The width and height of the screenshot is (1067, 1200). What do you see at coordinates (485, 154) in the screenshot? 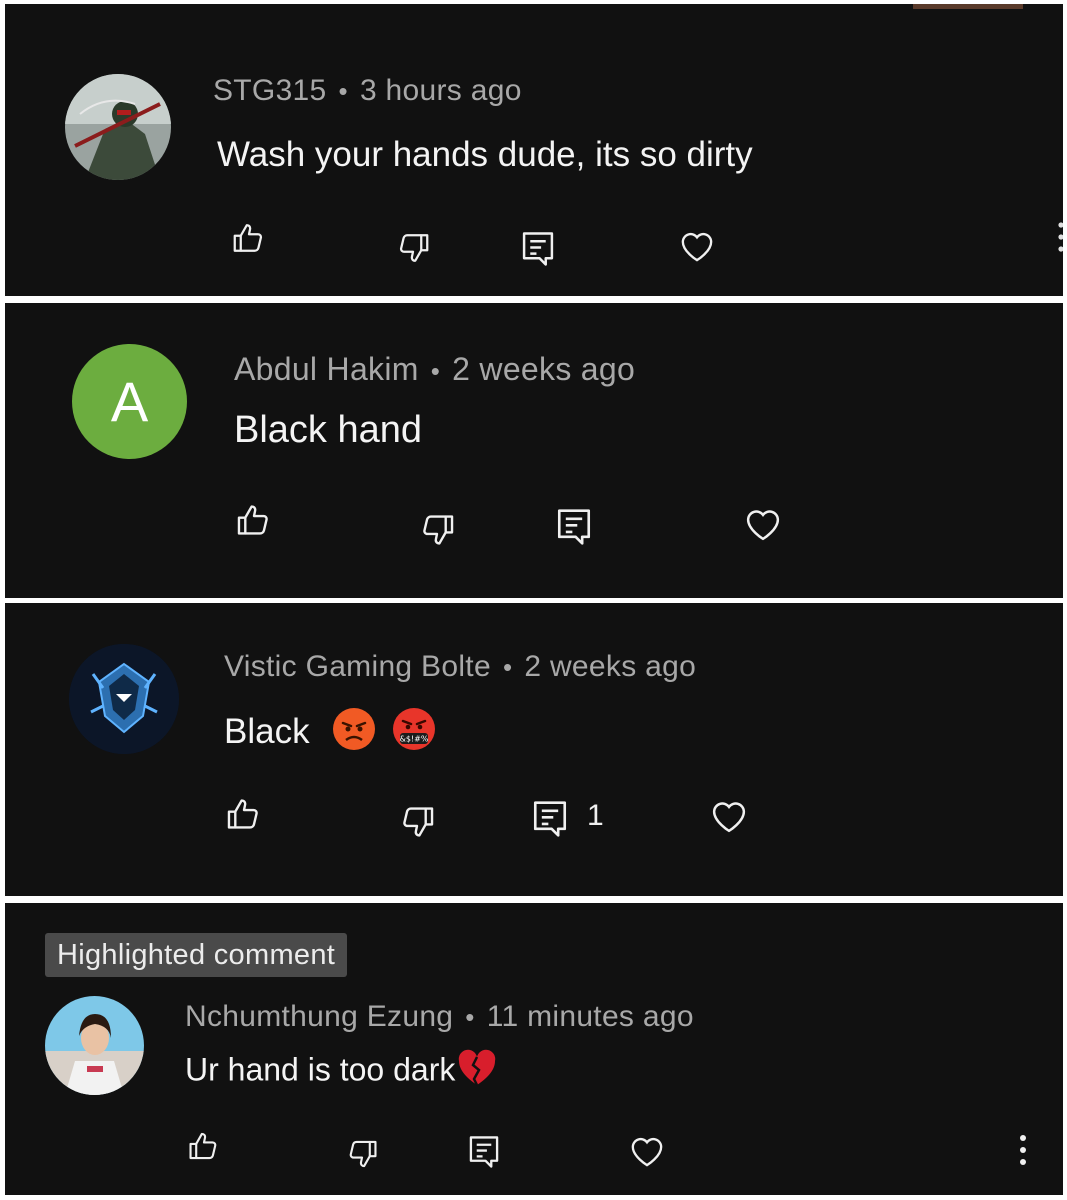
I see `comment-text: Wash your hands dude, its so dirty` at bounding box center [485, 154].